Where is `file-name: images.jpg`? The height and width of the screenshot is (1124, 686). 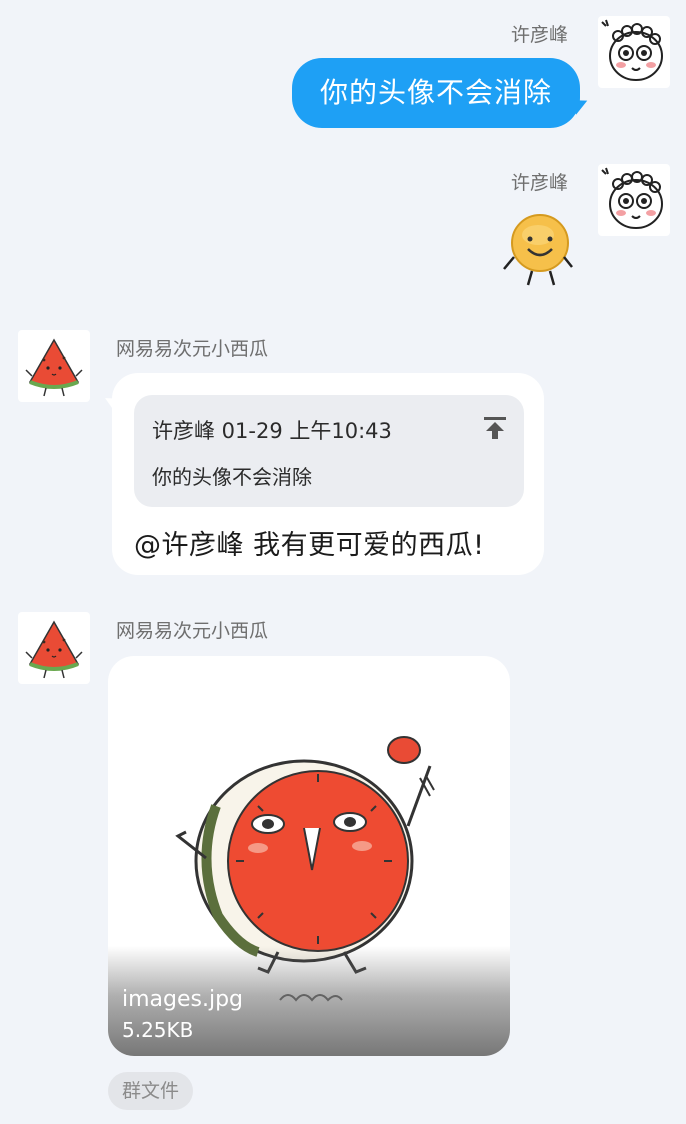
file-name: images.jpg is located at coordinates (183, 999).